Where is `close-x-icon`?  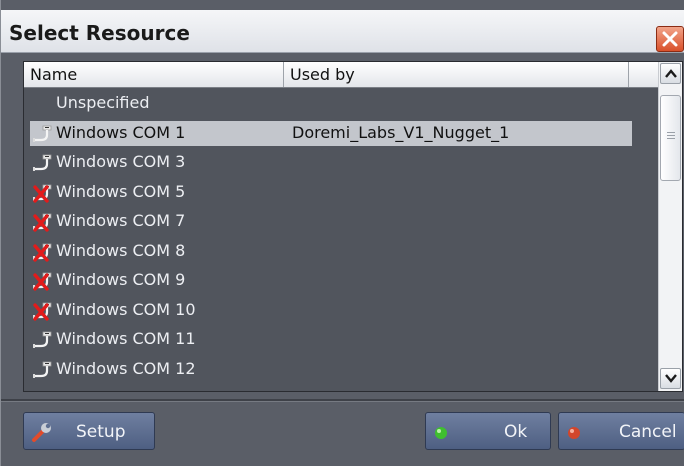
close-x-icon is located at coordinates (670, 39).